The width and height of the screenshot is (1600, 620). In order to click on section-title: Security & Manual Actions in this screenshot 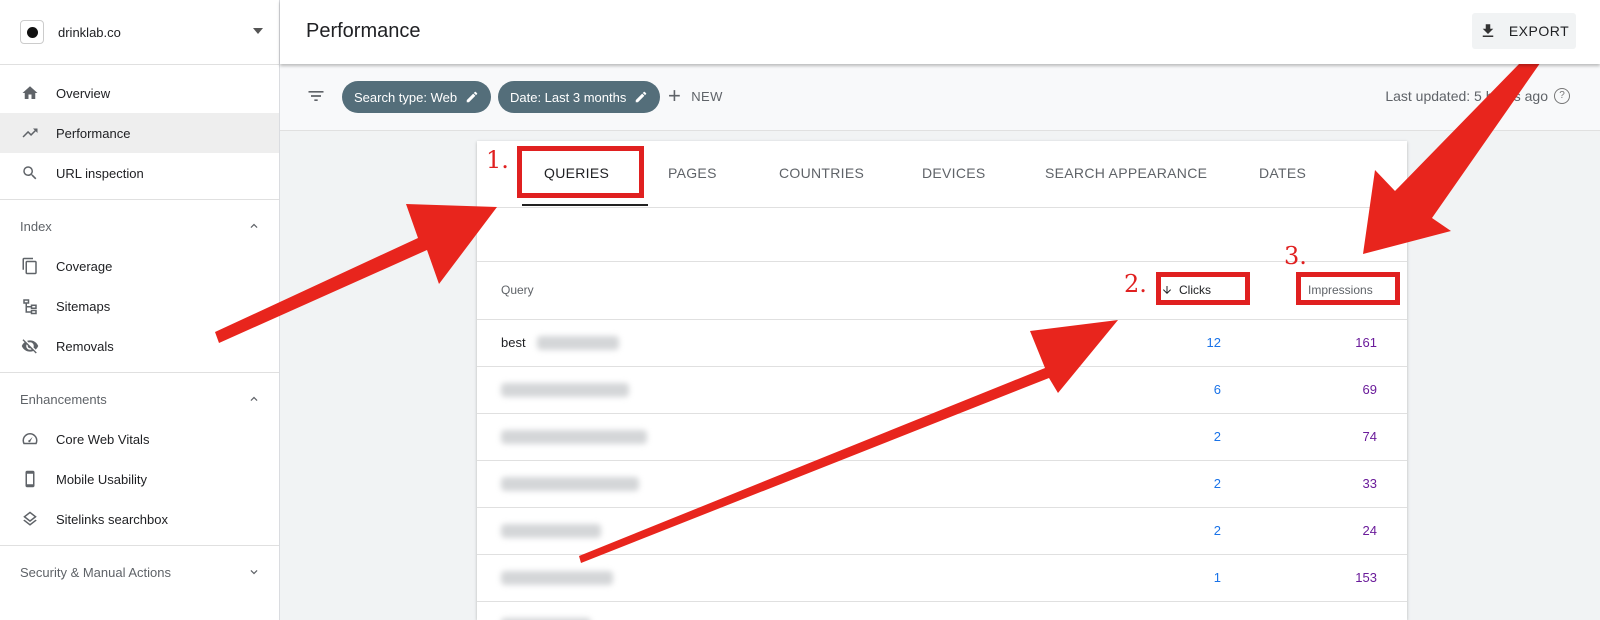, I will do `click(96, 572)`.